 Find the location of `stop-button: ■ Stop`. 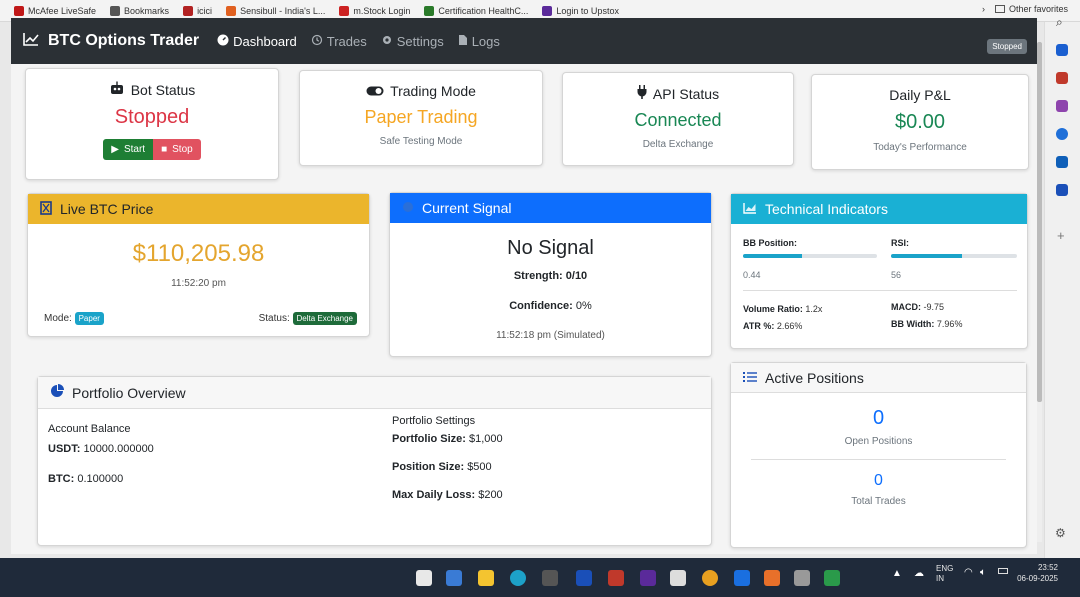

stop-button: ■ Stop is located at coordinates (177, 149).